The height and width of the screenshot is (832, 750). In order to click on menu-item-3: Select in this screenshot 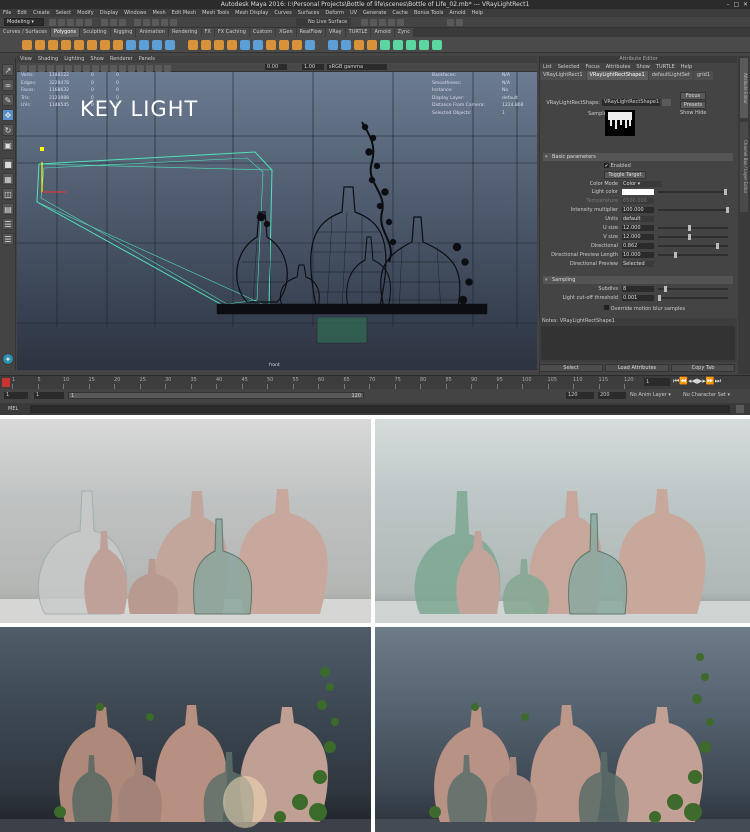, I will do `click(63, 13)`.